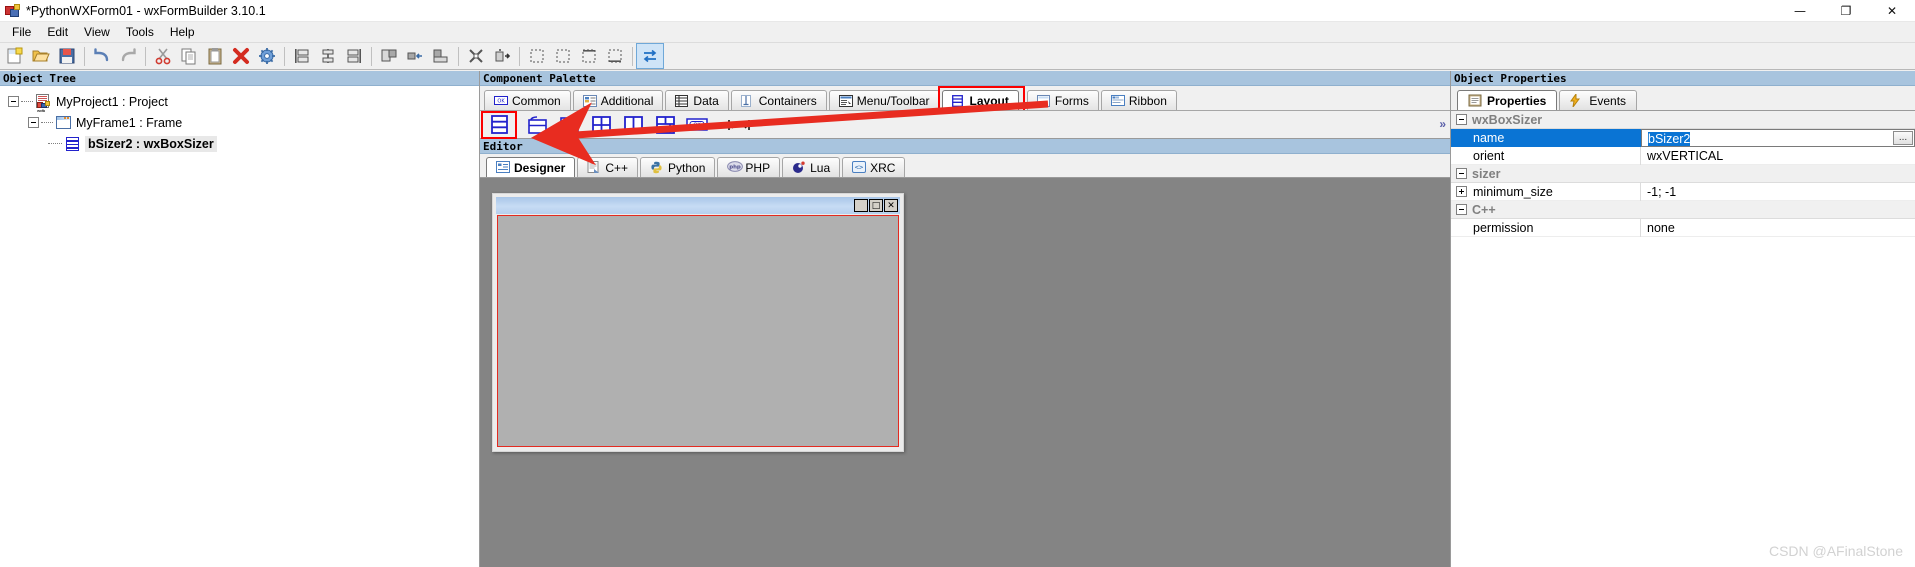 This screenshot has width=1915, height=567. I want to click on property-row-minimum-size: minimum_size -1; -1, so click(1683, 191).